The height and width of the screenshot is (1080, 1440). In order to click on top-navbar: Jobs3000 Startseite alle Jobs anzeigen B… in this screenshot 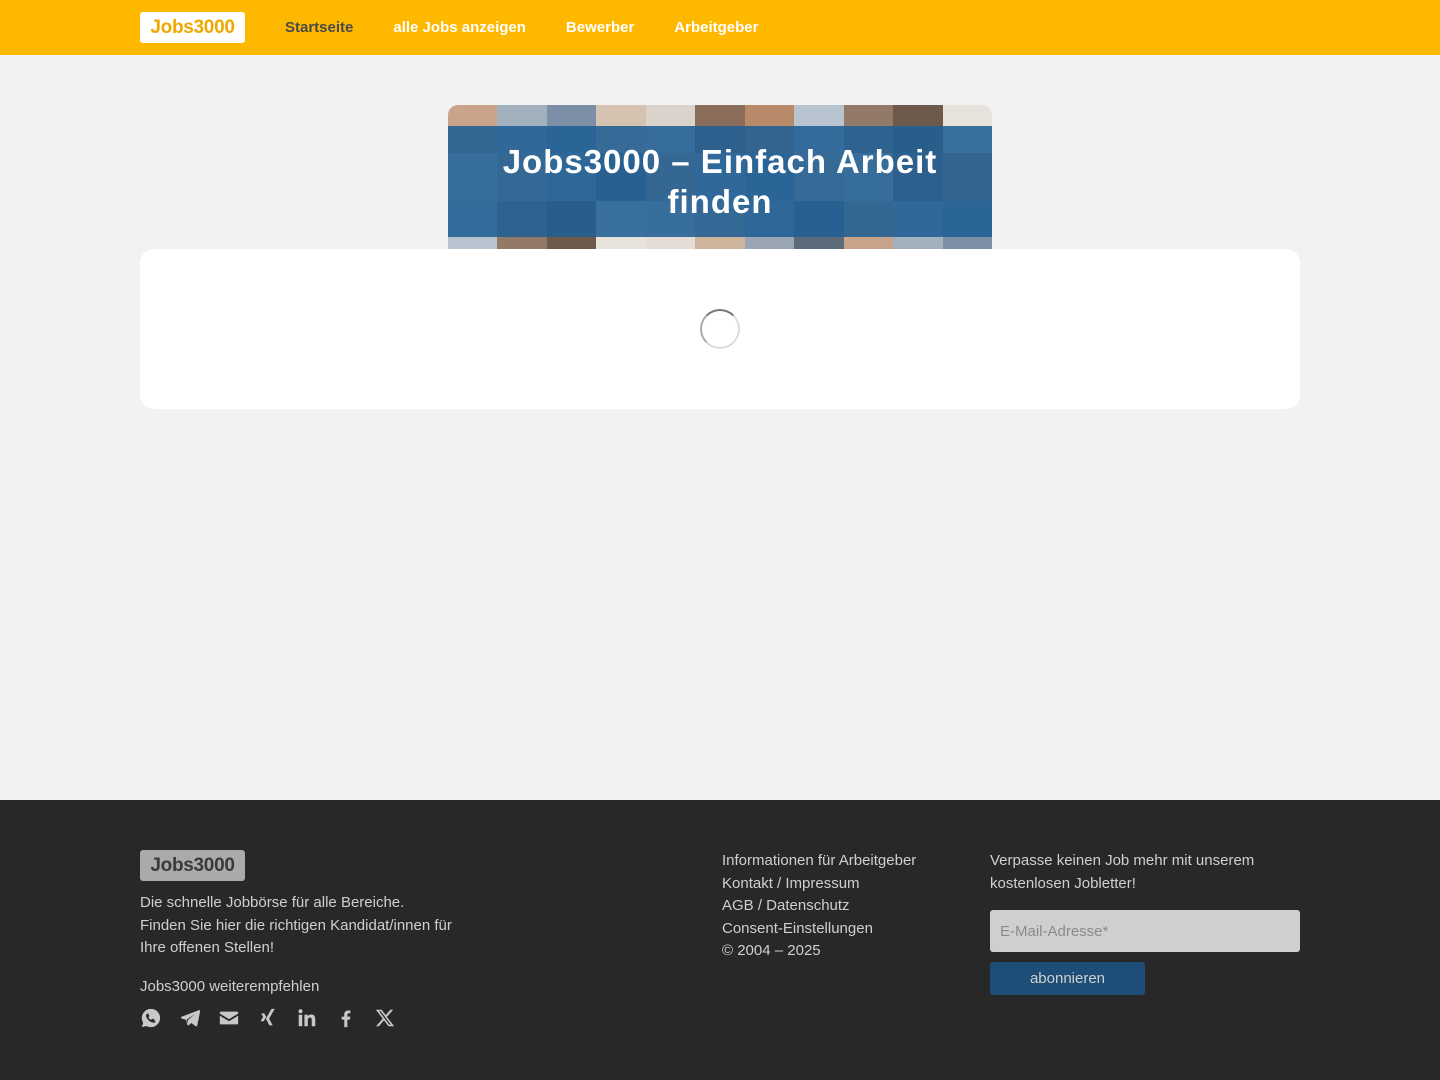, I will do `click(720, 27)`.